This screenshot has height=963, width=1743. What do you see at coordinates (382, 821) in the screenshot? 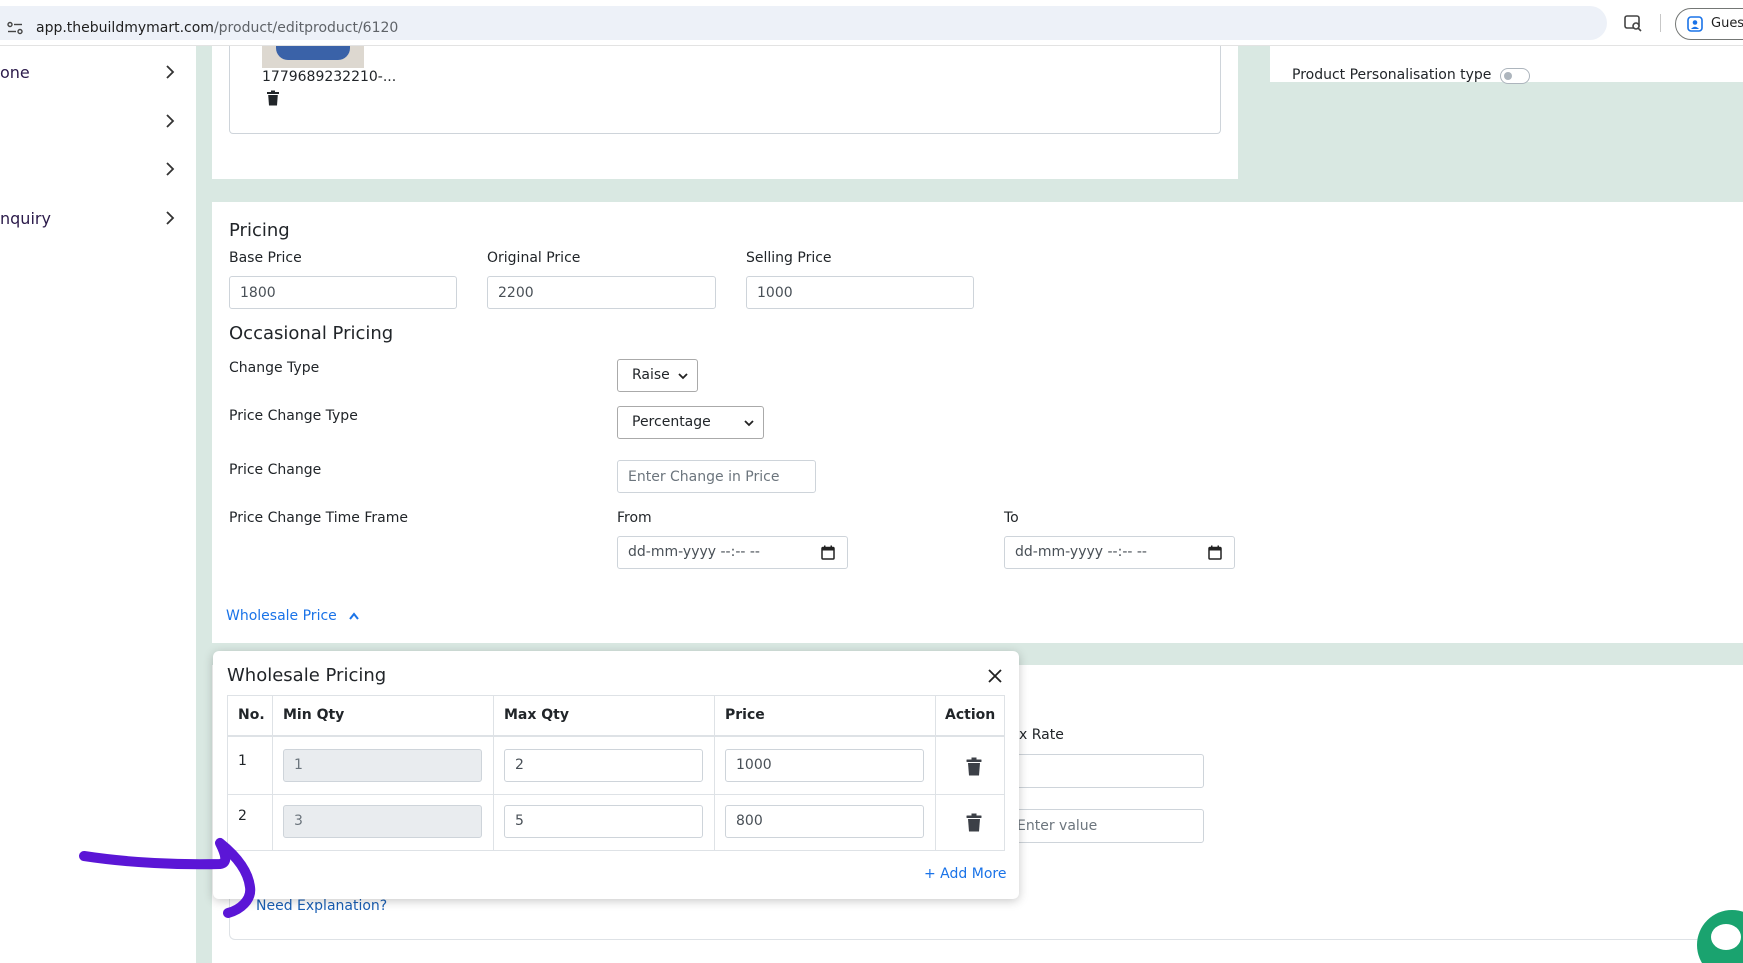
I see `min-qty-input: 3` at bounding box center [382, 821].